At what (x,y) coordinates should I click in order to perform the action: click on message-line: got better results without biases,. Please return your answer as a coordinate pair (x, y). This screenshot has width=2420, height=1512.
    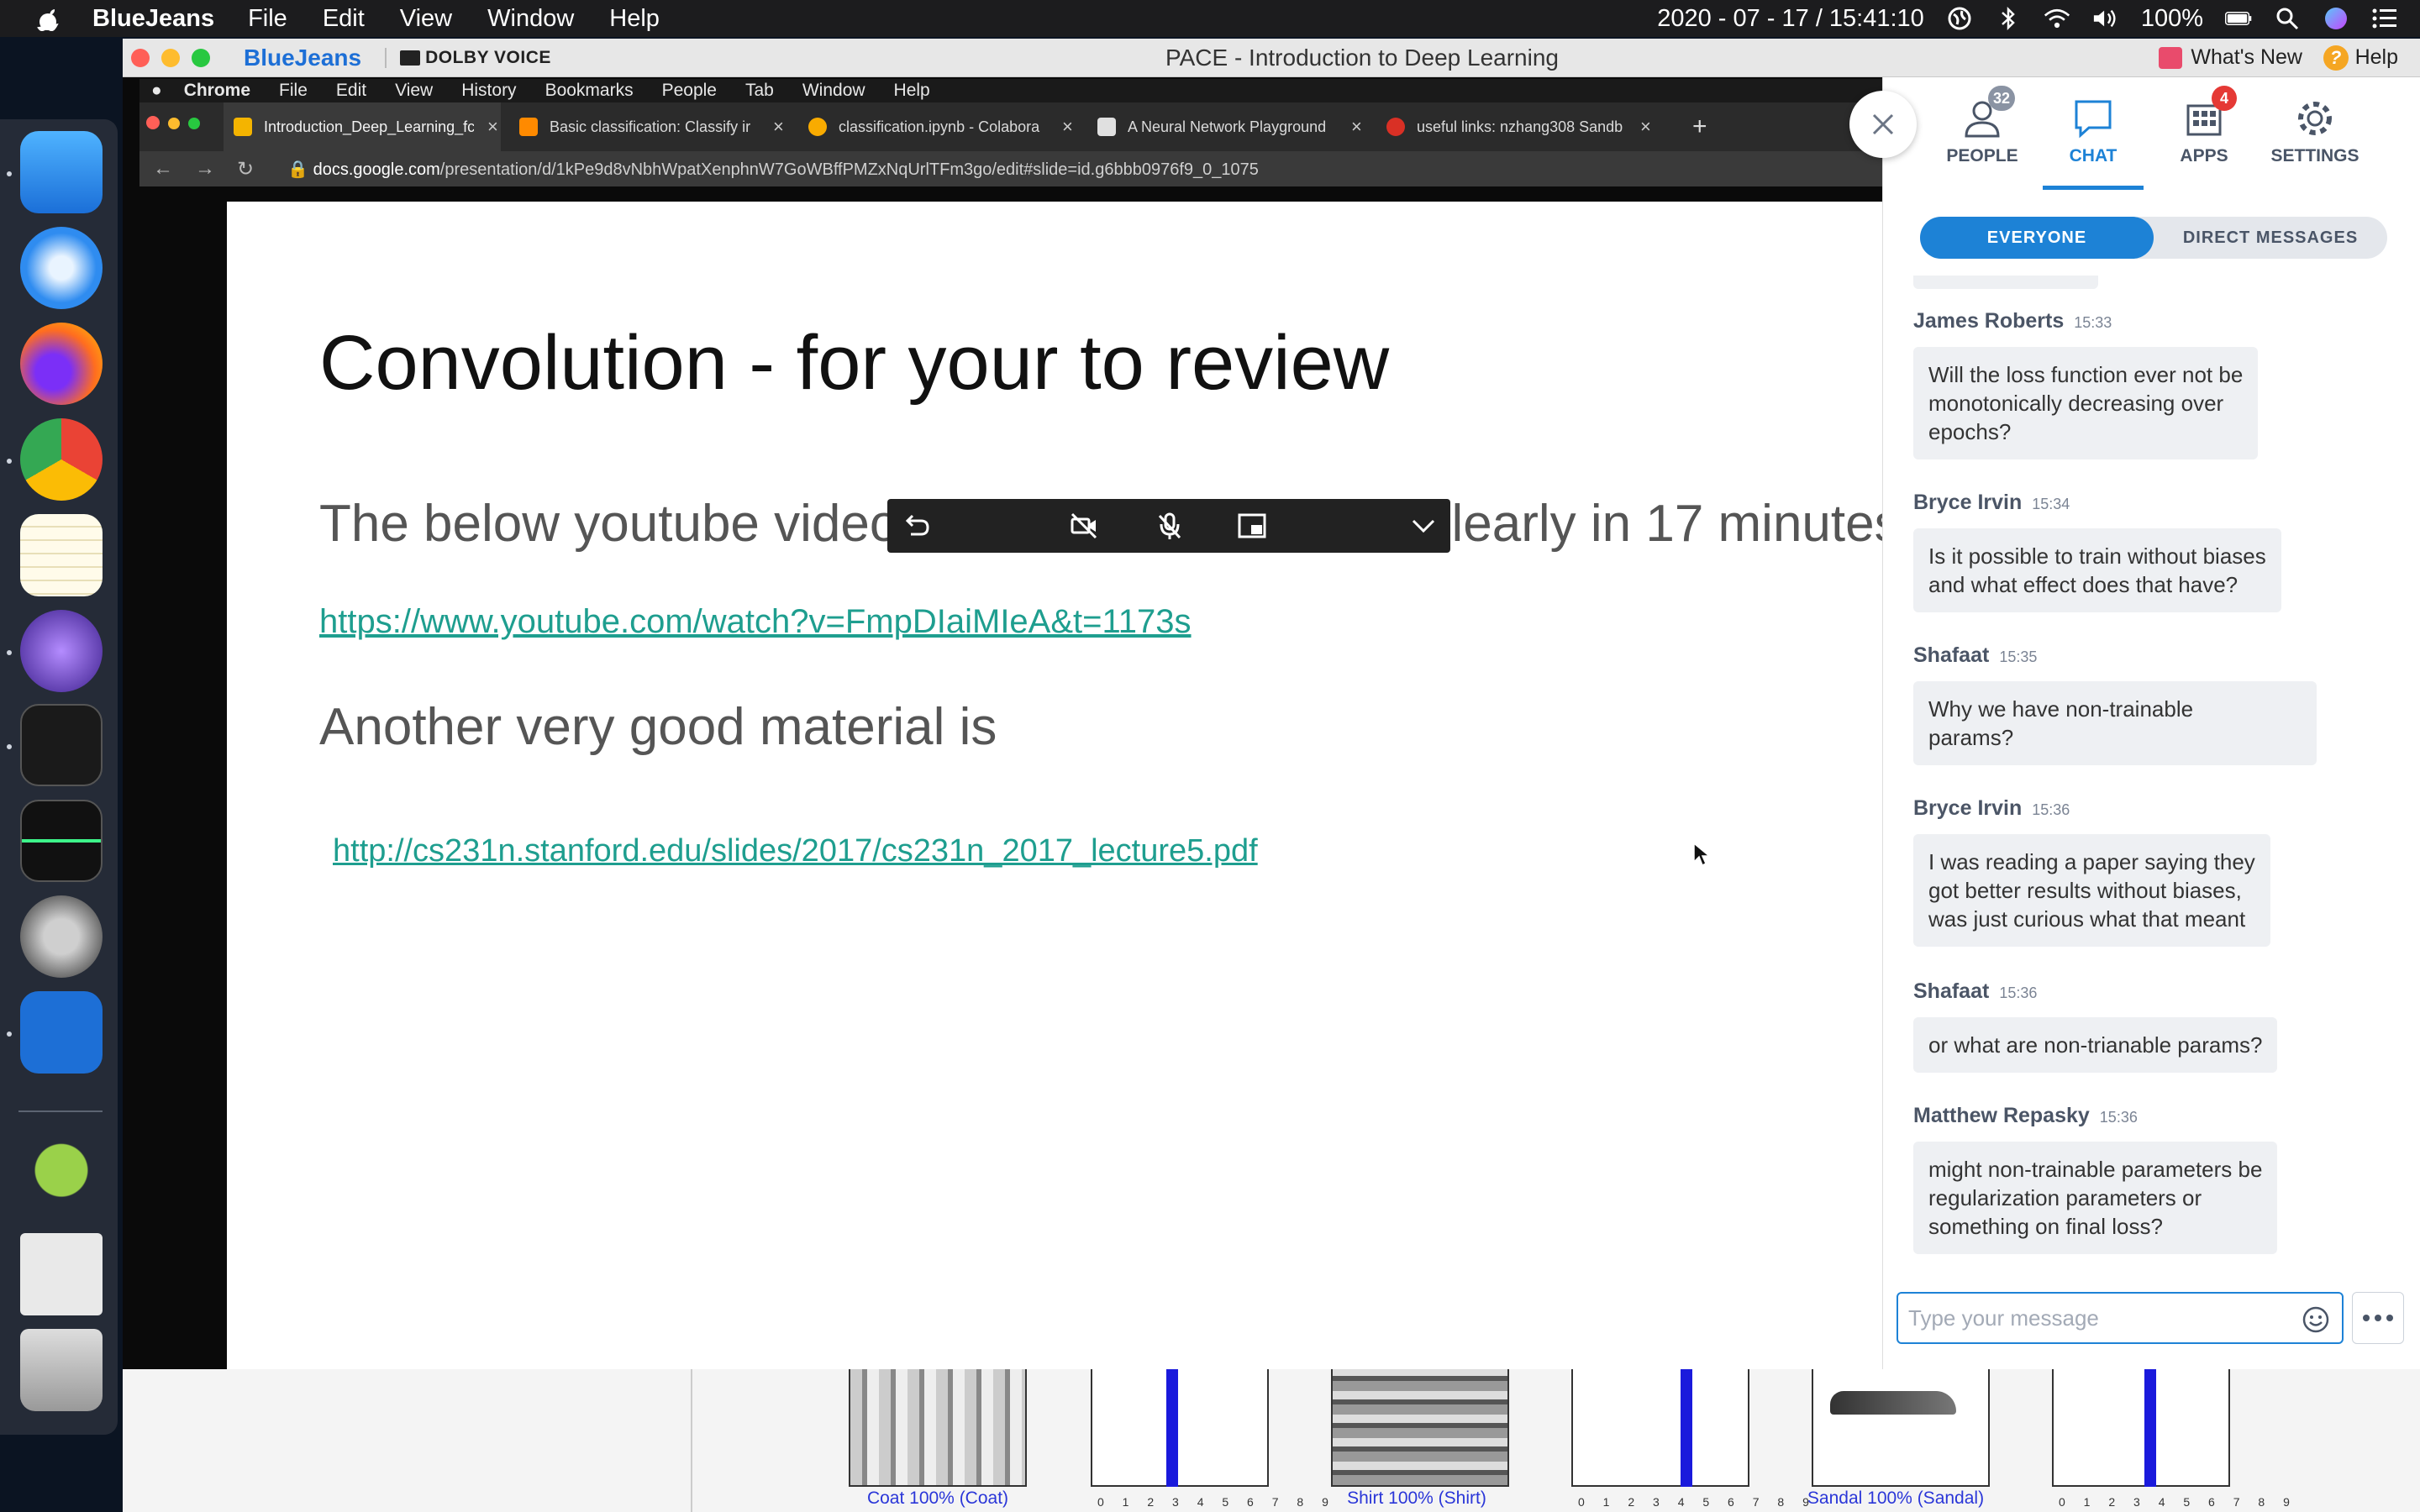
    Looking at the image, I should click on (2085, 890).